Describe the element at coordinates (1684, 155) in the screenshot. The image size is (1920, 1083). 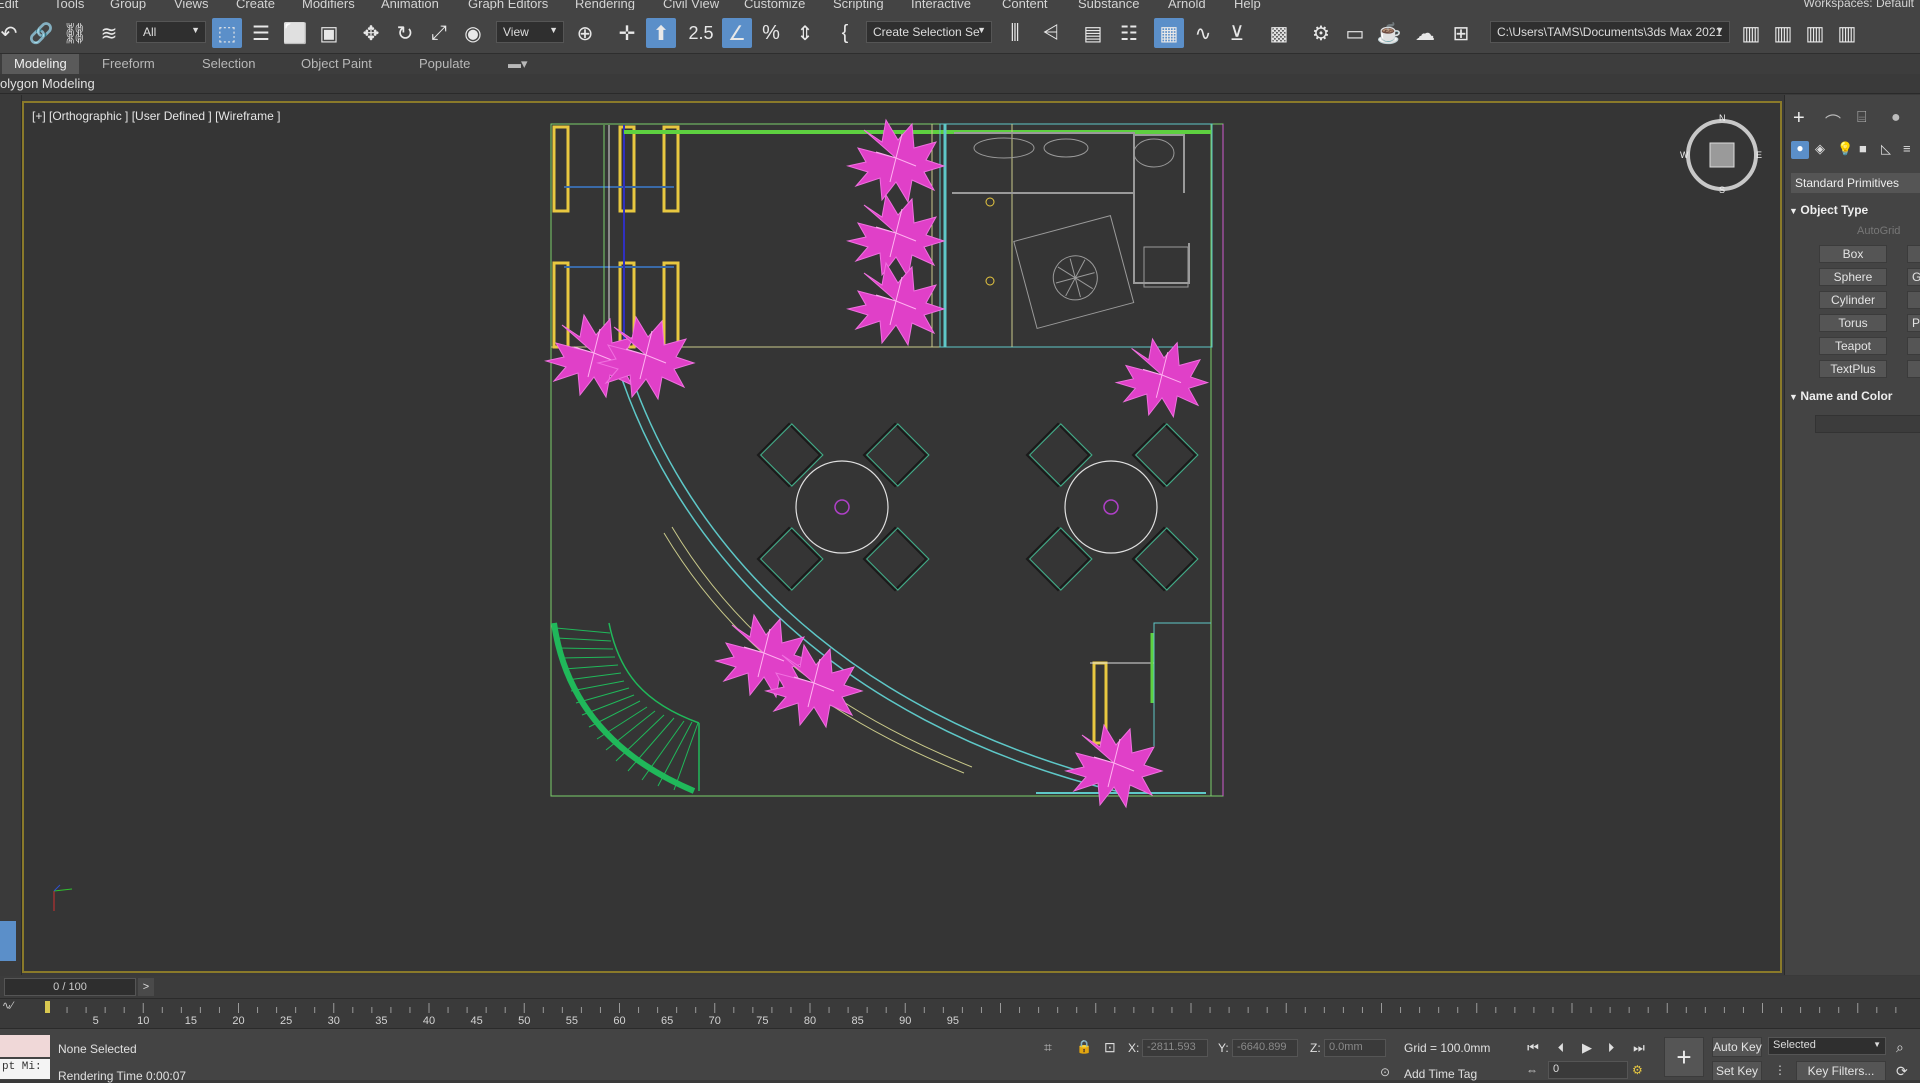
I see `viewcube-west: W` at that location.